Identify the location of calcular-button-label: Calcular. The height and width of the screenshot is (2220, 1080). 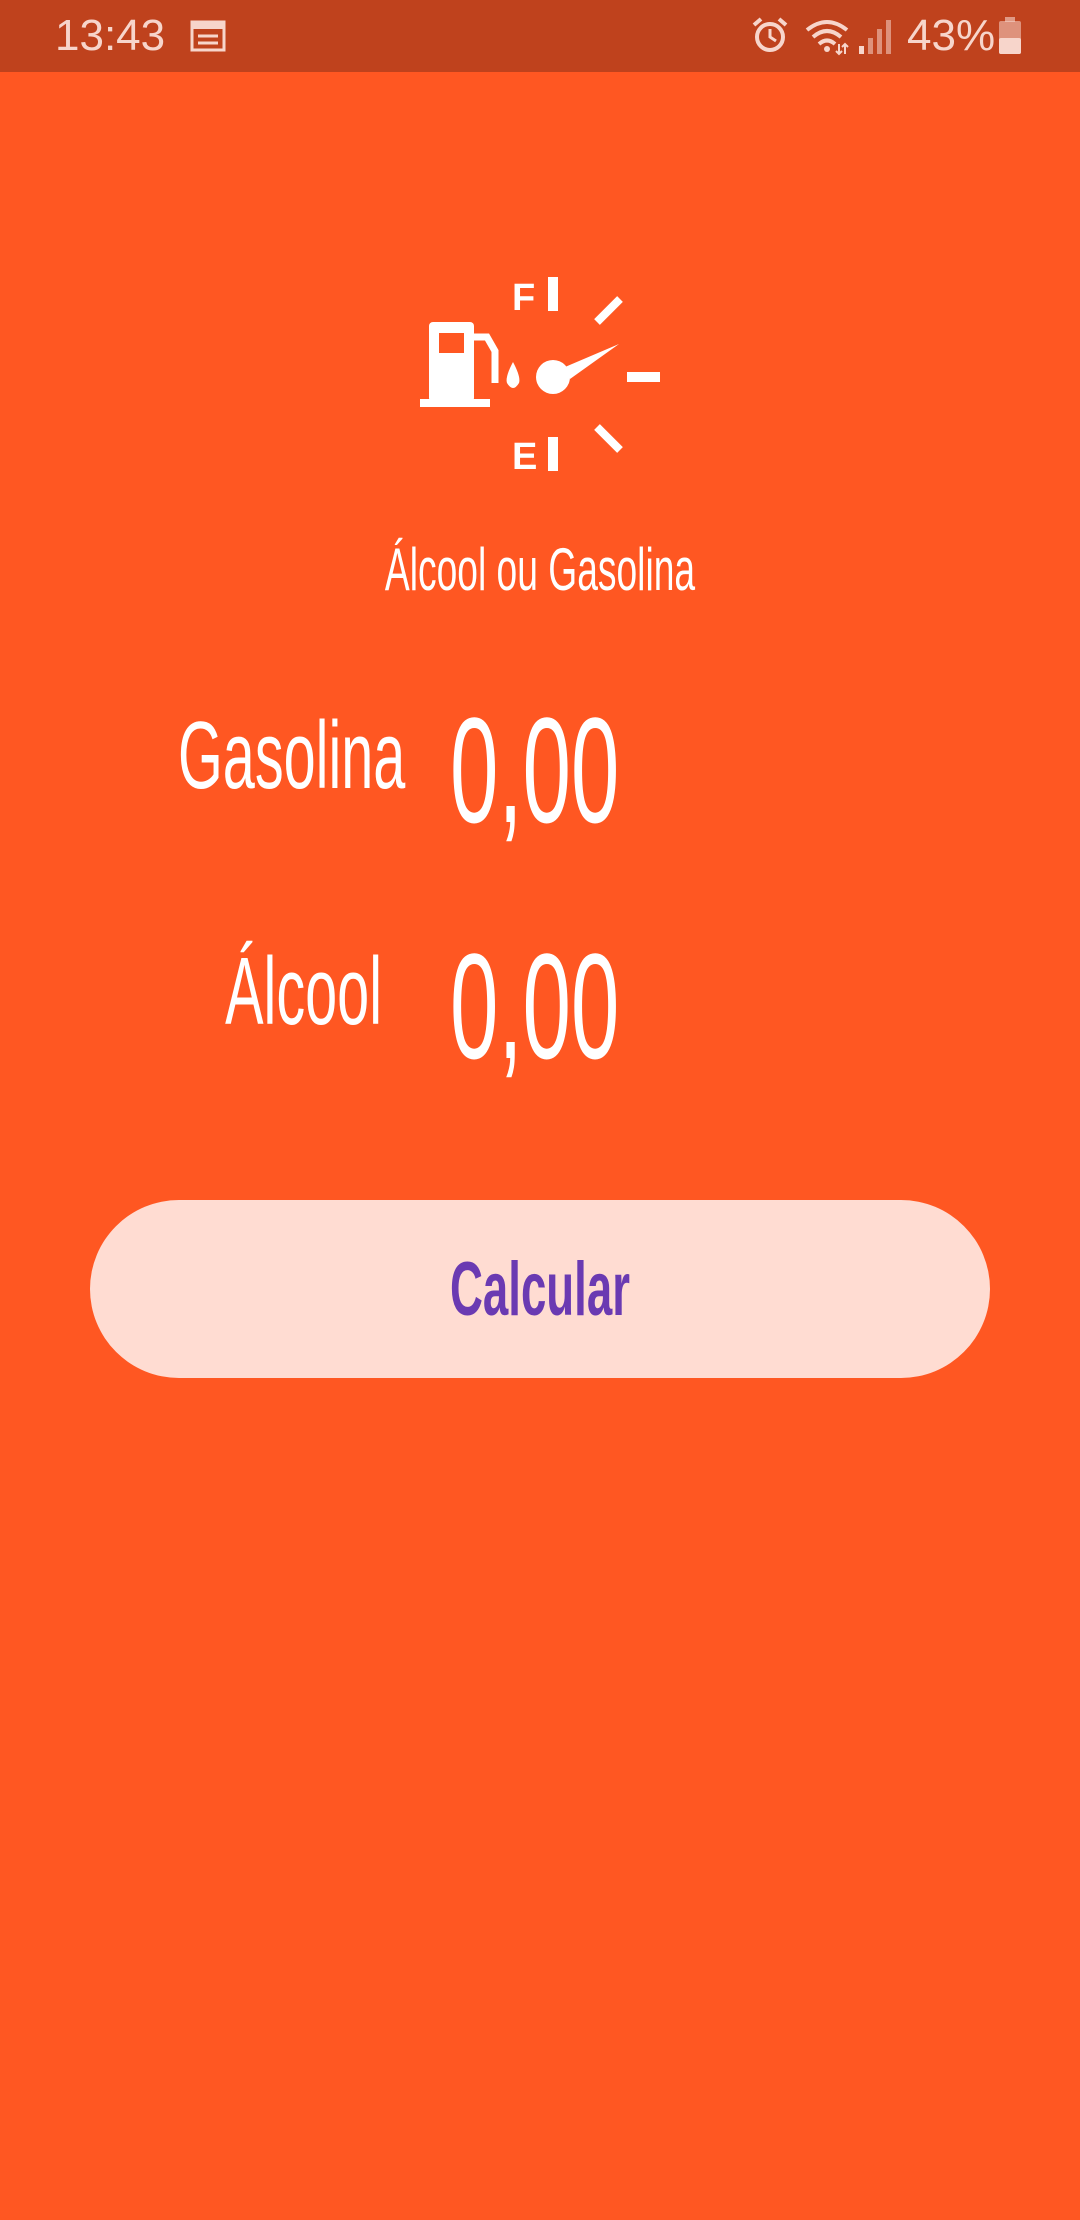
(540, 1289).